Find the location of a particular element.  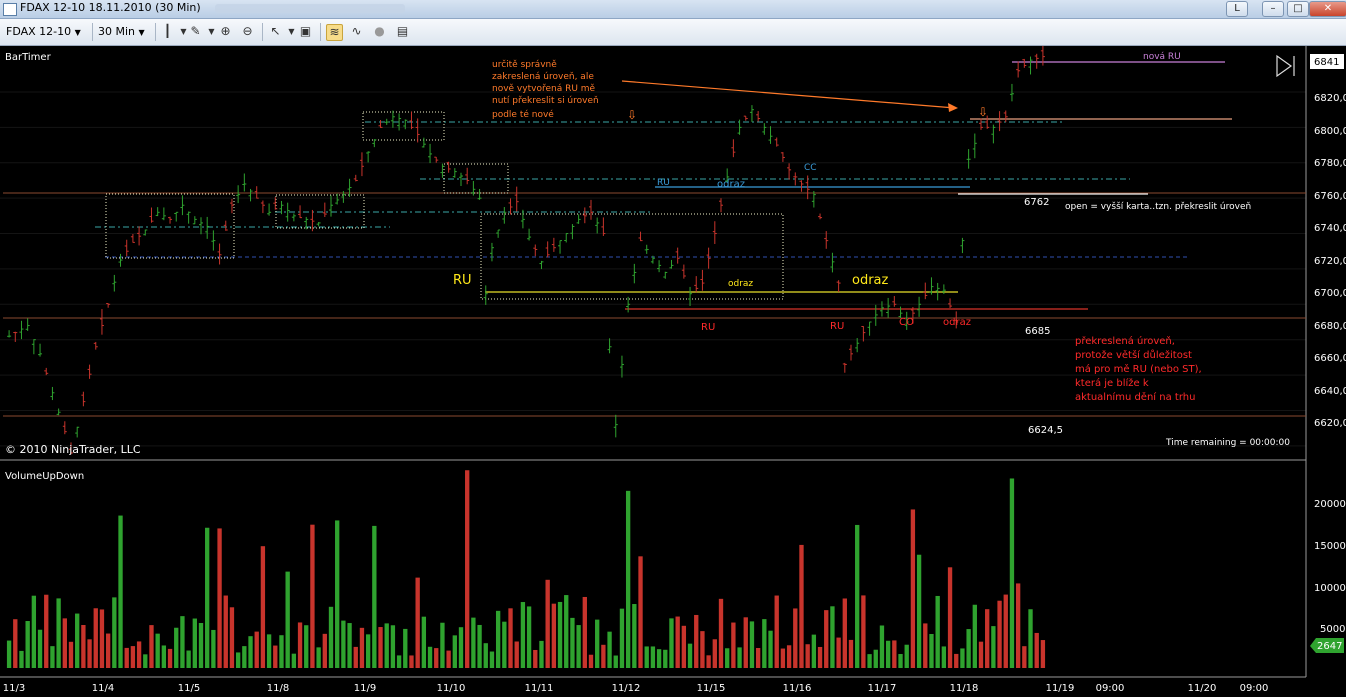

zone-rect is located at coordinates (170, 226).